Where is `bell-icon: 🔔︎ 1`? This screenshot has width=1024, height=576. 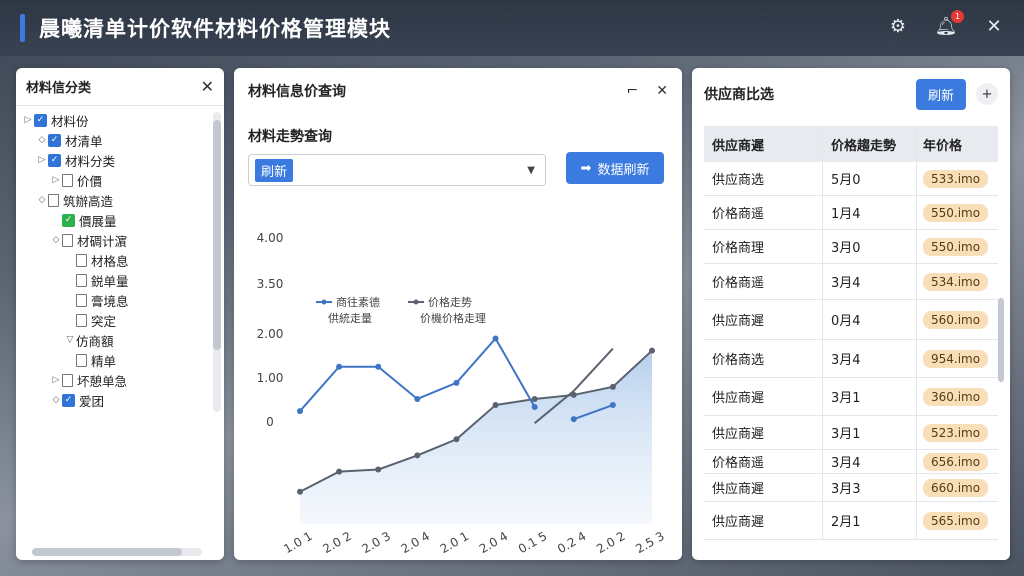 bell-icon: 🔔︎ 1 is located at coordinates (949, 24).